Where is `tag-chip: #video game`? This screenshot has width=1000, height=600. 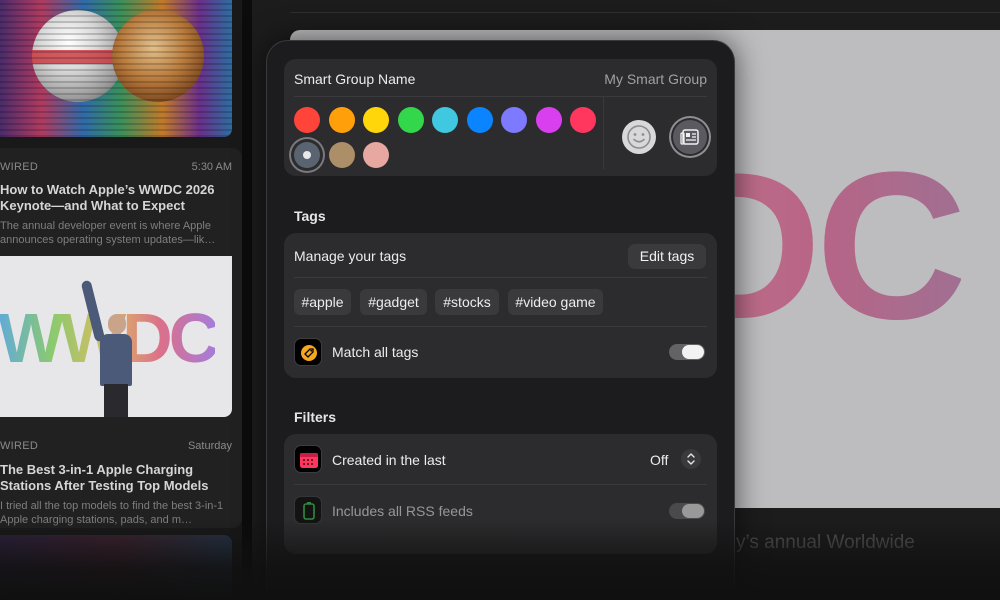 tag-chip: #video game is located at coordinates (555, 302).